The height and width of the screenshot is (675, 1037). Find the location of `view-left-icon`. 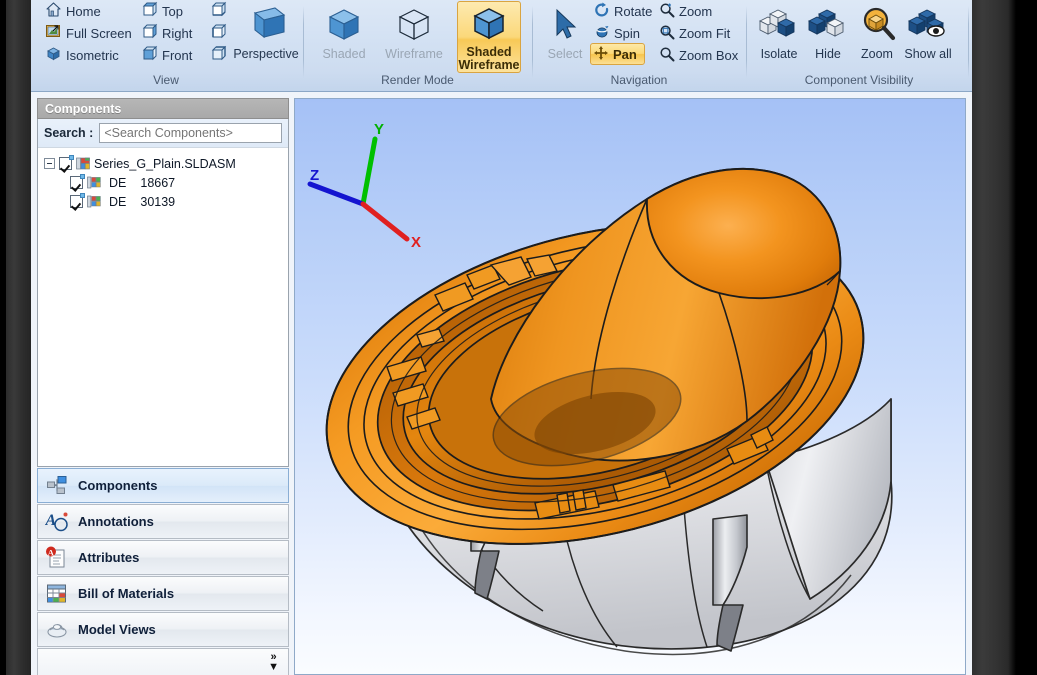

view-left-icon is located at coordinates (218, 33).